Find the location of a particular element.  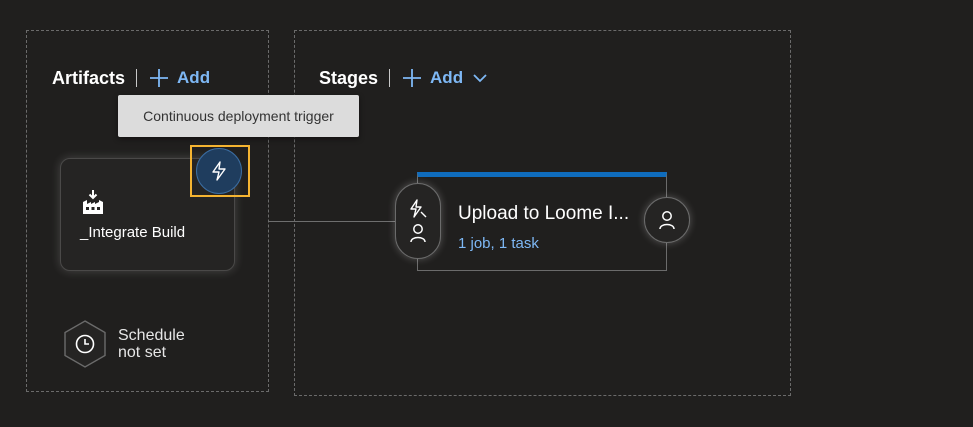

add-stage-button: Add is located at coordinates (448, 78).